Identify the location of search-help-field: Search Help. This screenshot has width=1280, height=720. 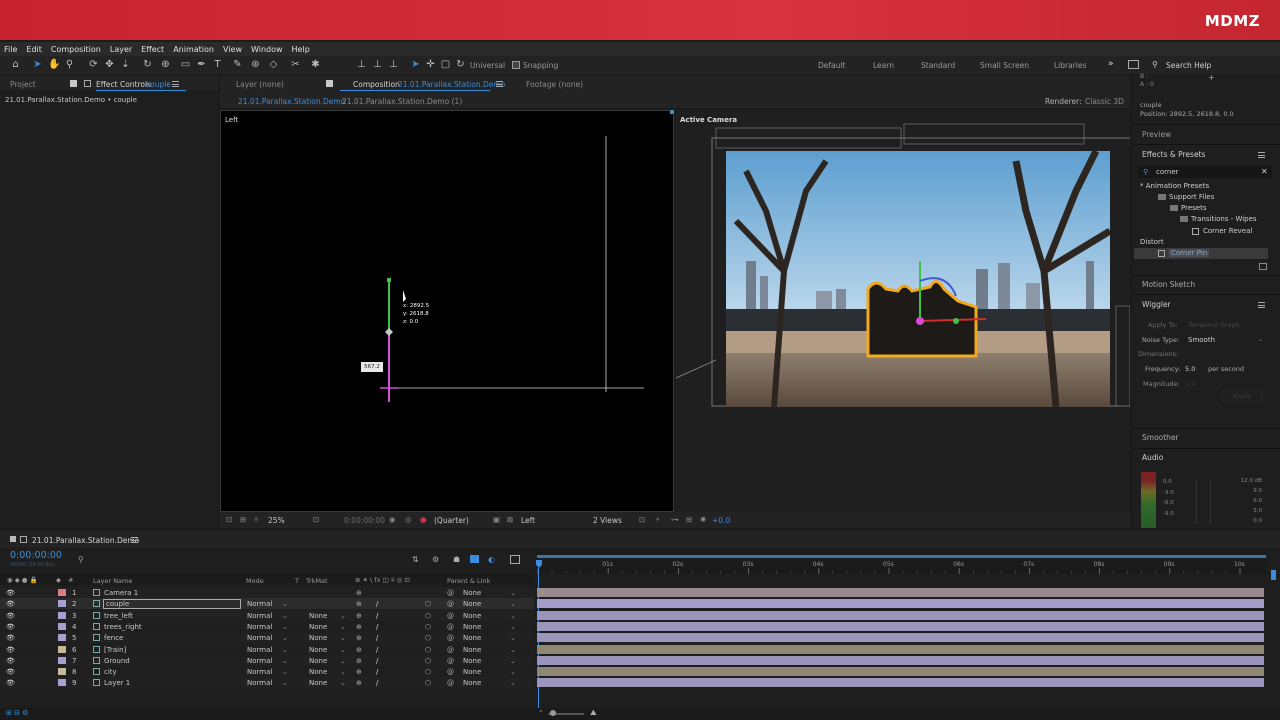
(1188, 65).